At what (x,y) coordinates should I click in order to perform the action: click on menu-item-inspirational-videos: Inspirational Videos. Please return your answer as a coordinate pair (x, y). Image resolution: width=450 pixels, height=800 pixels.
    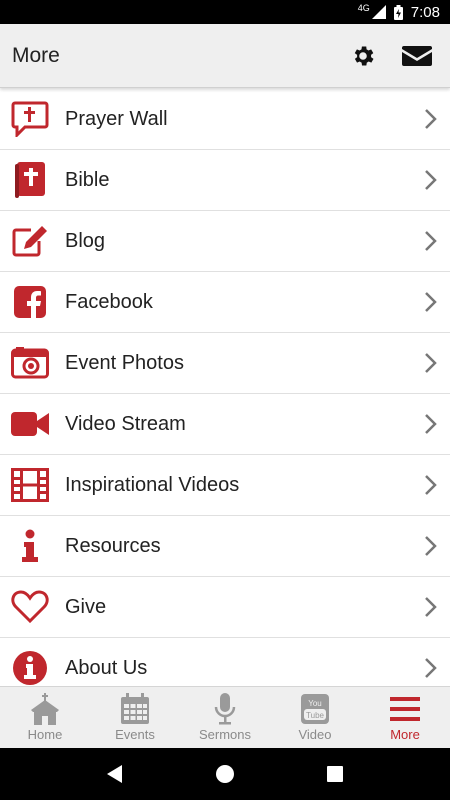
    Looking at the image, I should click on (225, 485).